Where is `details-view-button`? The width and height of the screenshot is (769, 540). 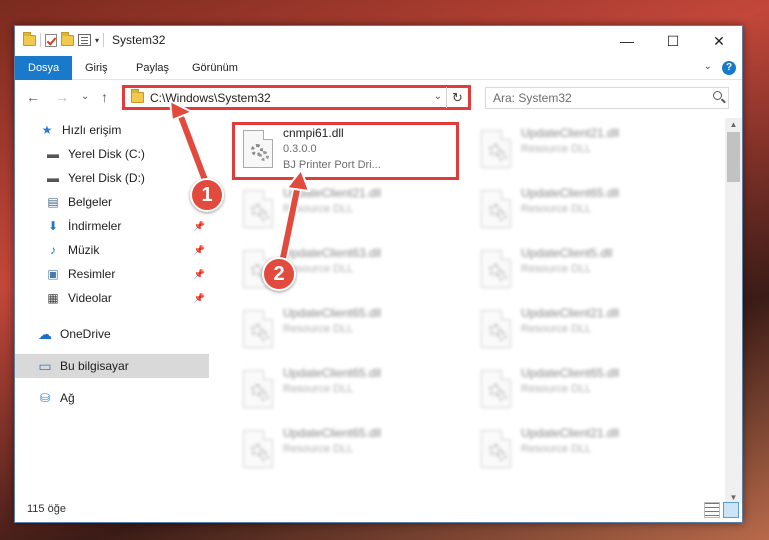
details-view-button is located at coordinates (712, 510).